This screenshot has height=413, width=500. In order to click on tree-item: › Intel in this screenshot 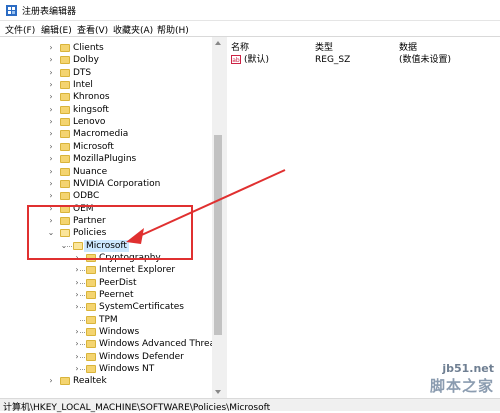, I will do `click(106, 85)`.